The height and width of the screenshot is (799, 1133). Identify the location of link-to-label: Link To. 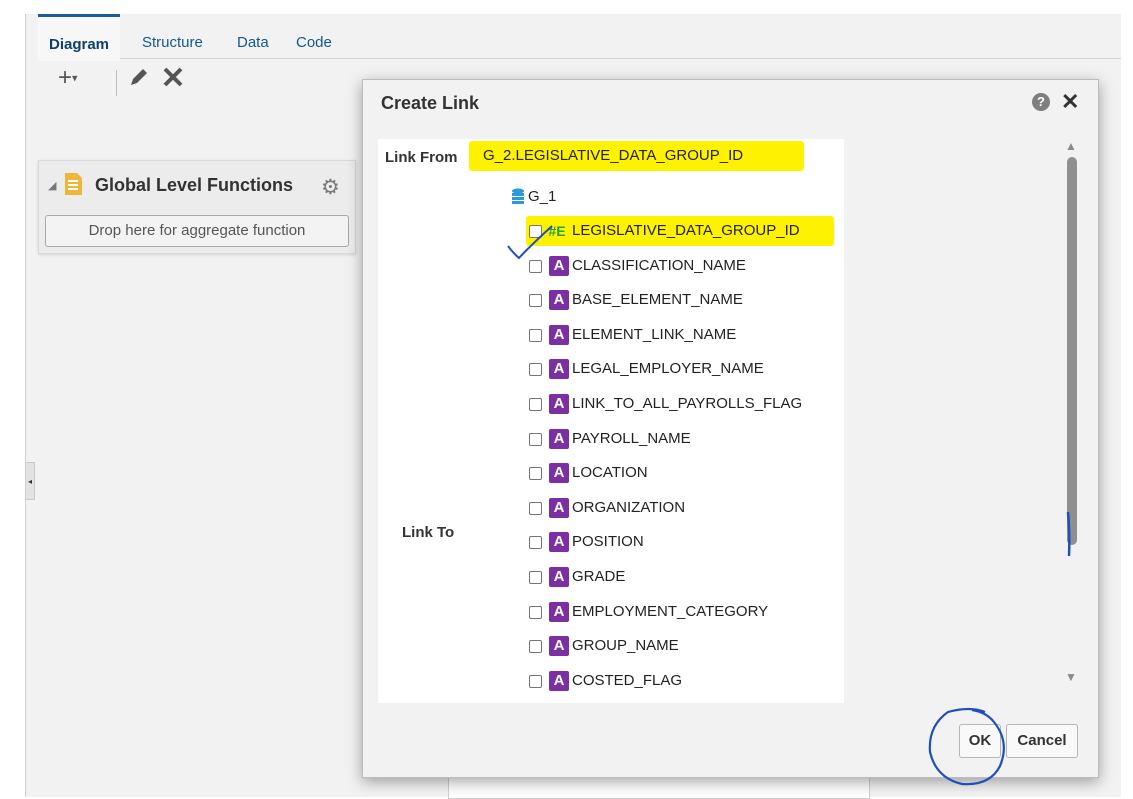
(428, 532).